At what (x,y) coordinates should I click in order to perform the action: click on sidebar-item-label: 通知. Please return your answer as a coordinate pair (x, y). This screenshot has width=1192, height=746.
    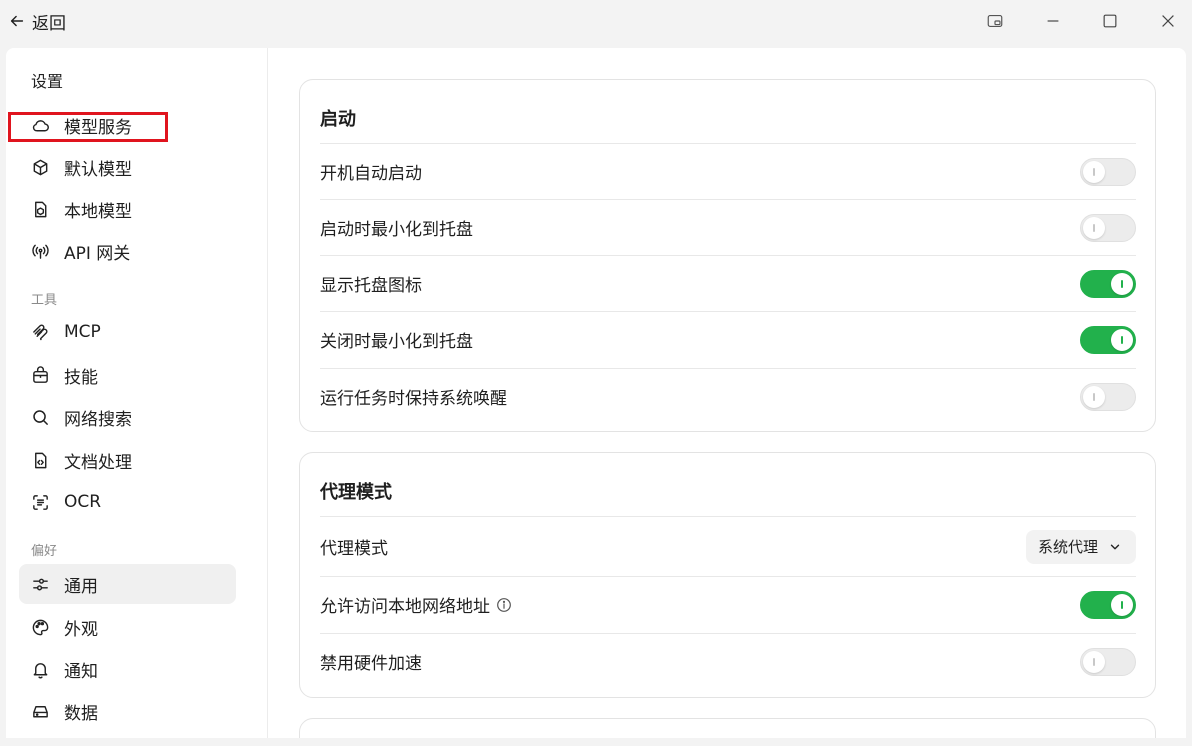
    Looking at the image, I should click on (81, 671).